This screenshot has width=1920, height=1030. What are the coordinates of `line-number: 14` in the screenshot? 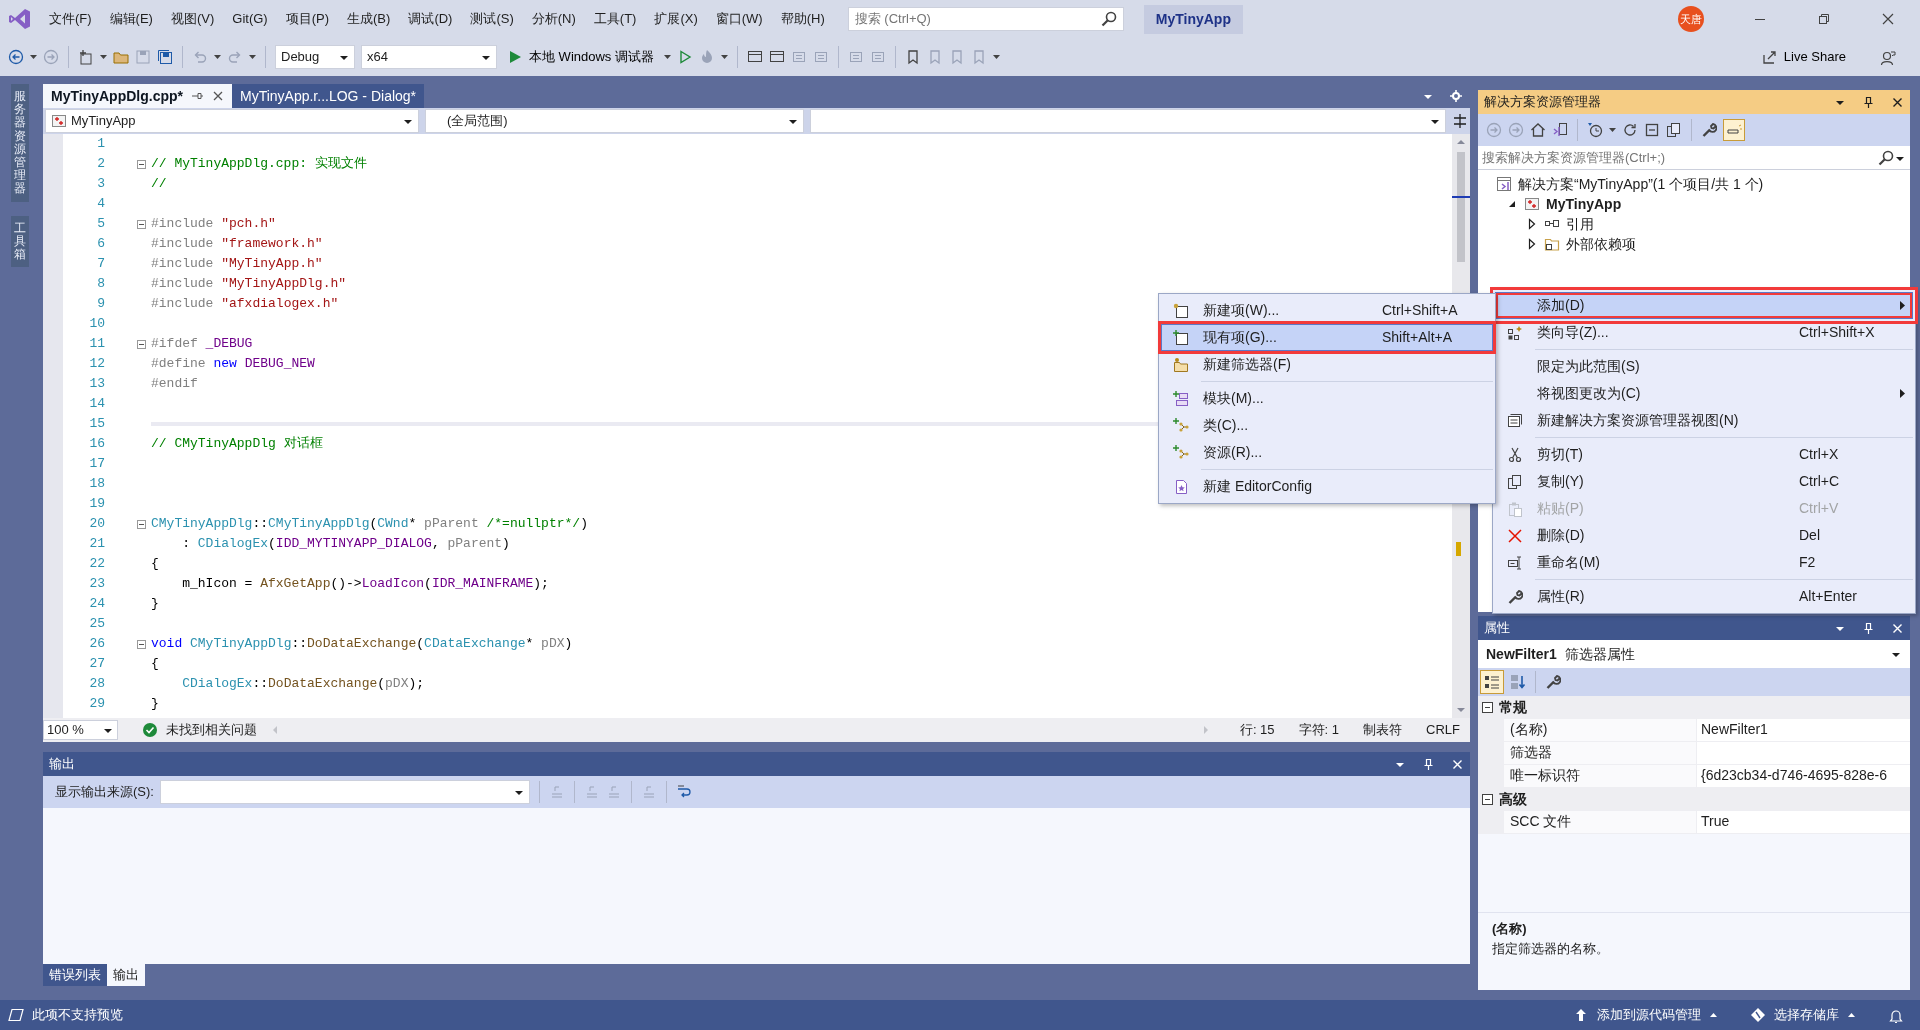 It's located at (96, 404).